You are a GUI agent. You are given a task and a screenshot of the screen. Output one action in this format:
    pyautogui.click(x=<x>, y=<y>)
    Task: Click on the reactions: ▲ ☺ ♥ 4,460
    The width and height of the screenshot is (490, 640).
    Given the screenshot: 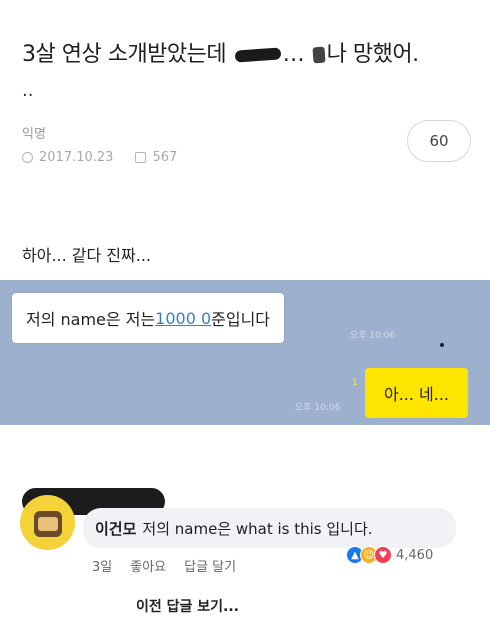 What is the action you would take?
    pyautogui.click(x=389, y=555)
    